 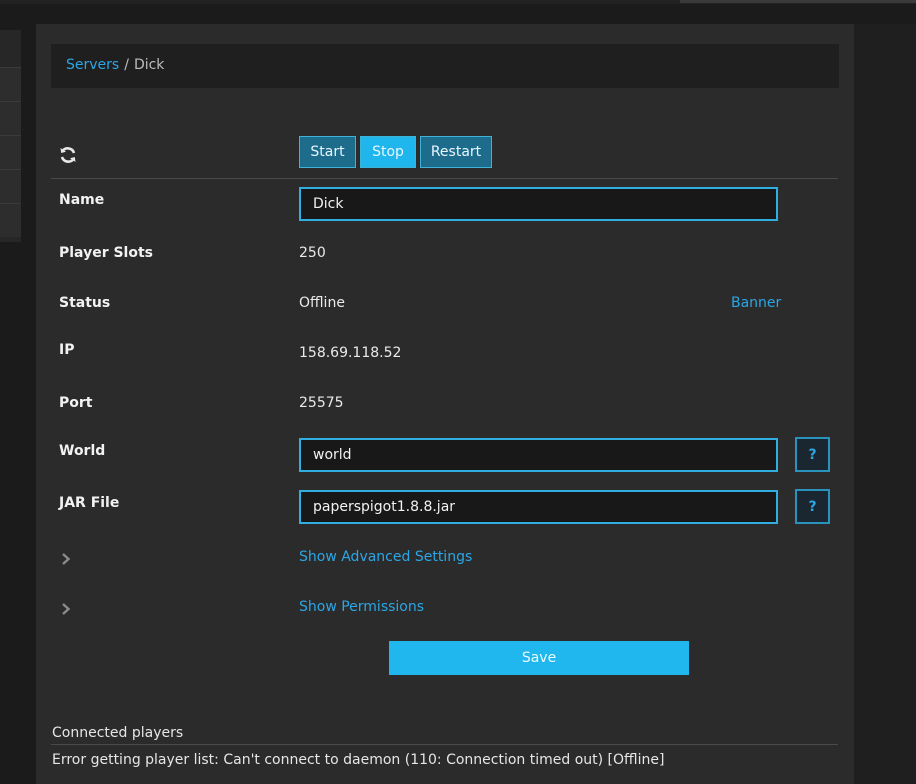 What do you see at coordinates (538, 455) in the screenshot?
I see `world-field: world` at bounding box center [538, 455].